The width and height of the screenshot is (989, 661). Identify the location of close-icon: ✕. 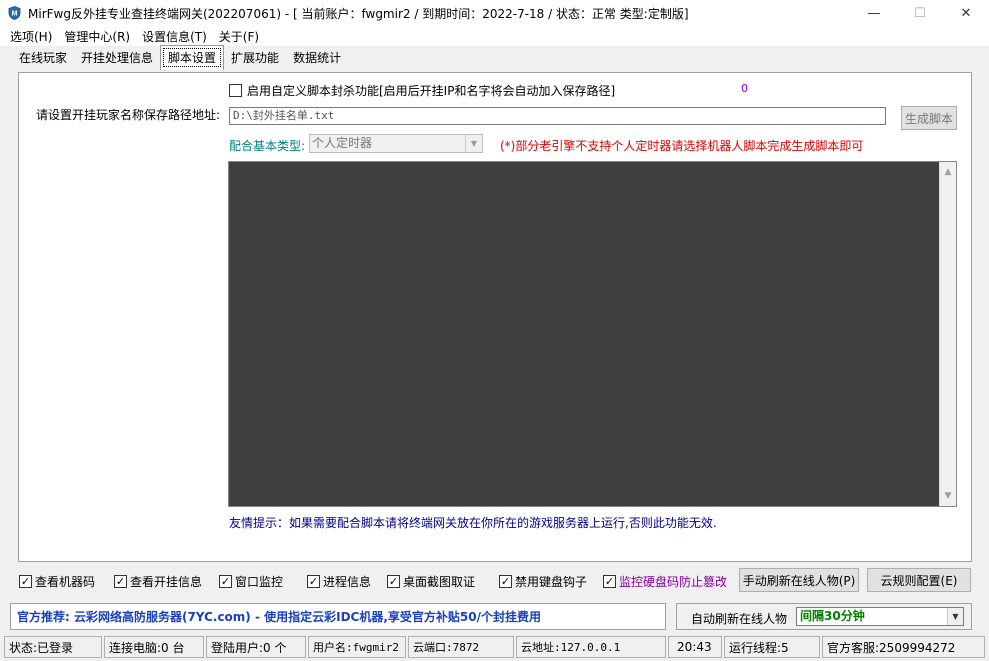
(966, 13).